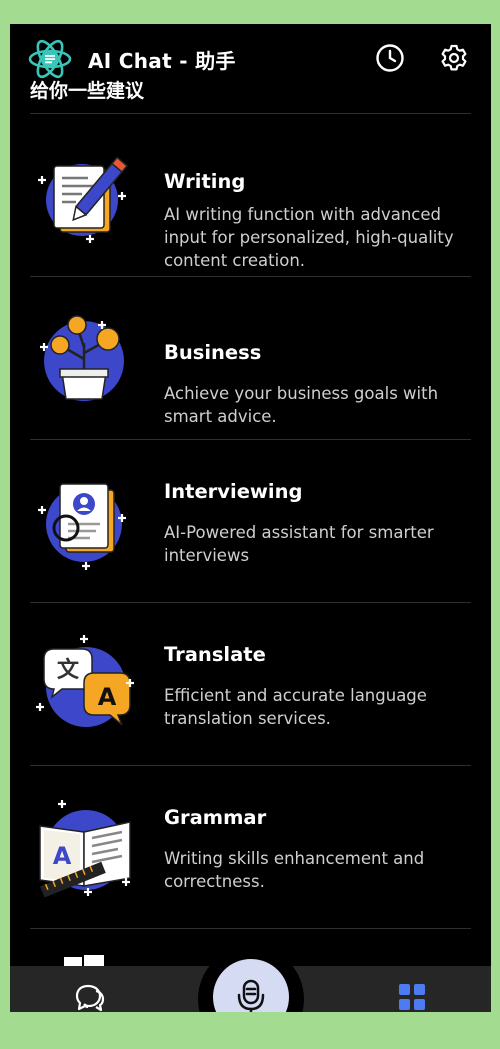  What do you see at coordinates (213, 352) in the screenshot?
I see `card-title: Business` at bounding box center [213, 352].